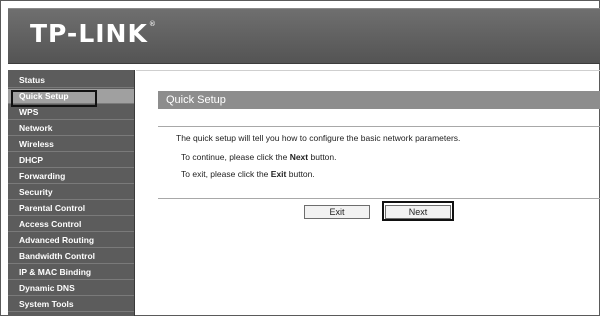 The height and width of the screenshot is (316, 600). Describe the element at coordinates (71, 176) in the screenshot. I see `sidebar-item-forwarding: Forwarding` at that location.